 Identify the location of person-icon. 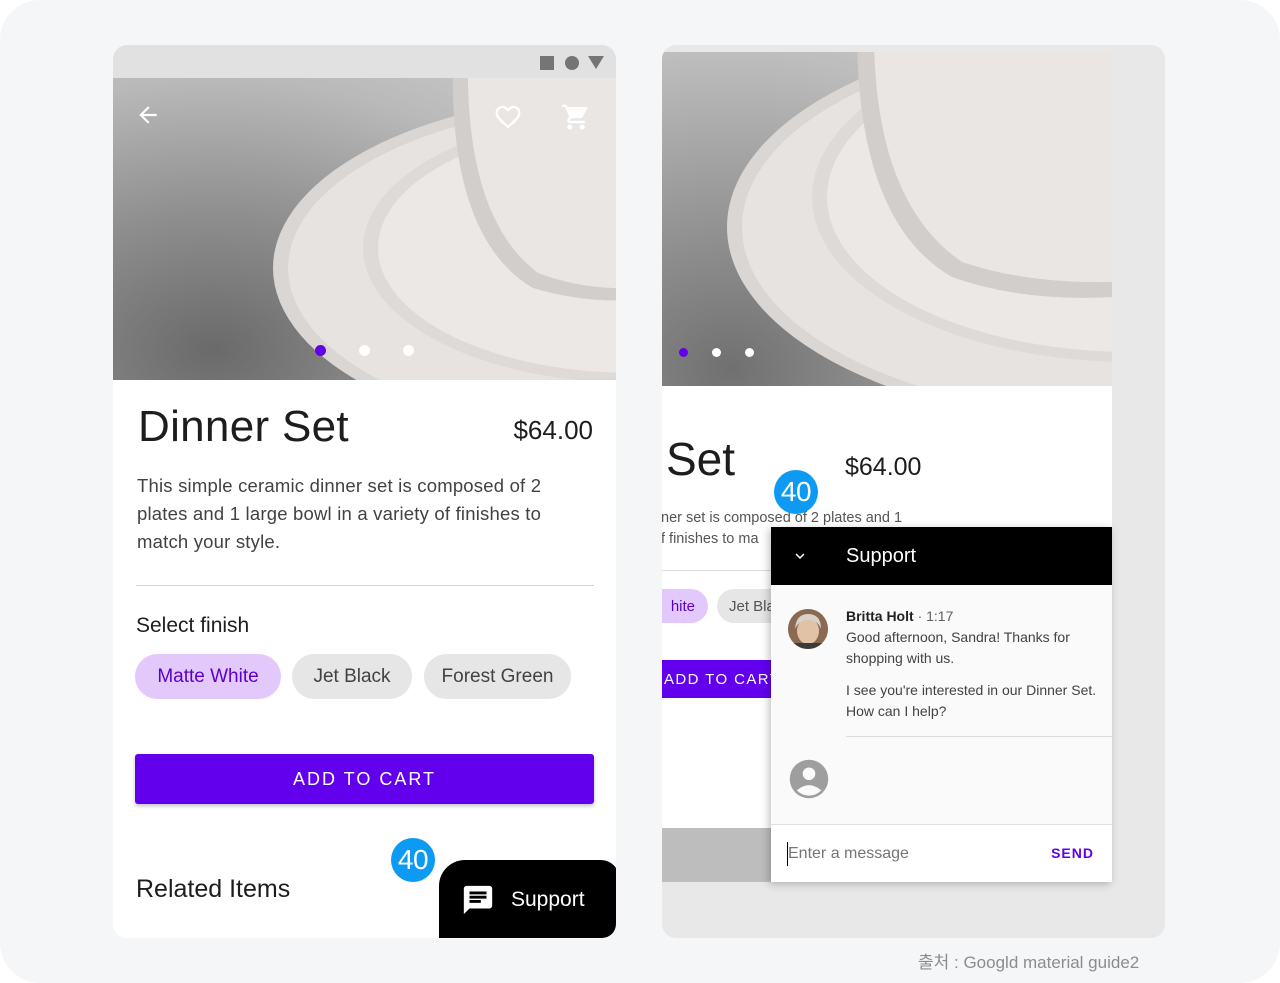
(809, 779).